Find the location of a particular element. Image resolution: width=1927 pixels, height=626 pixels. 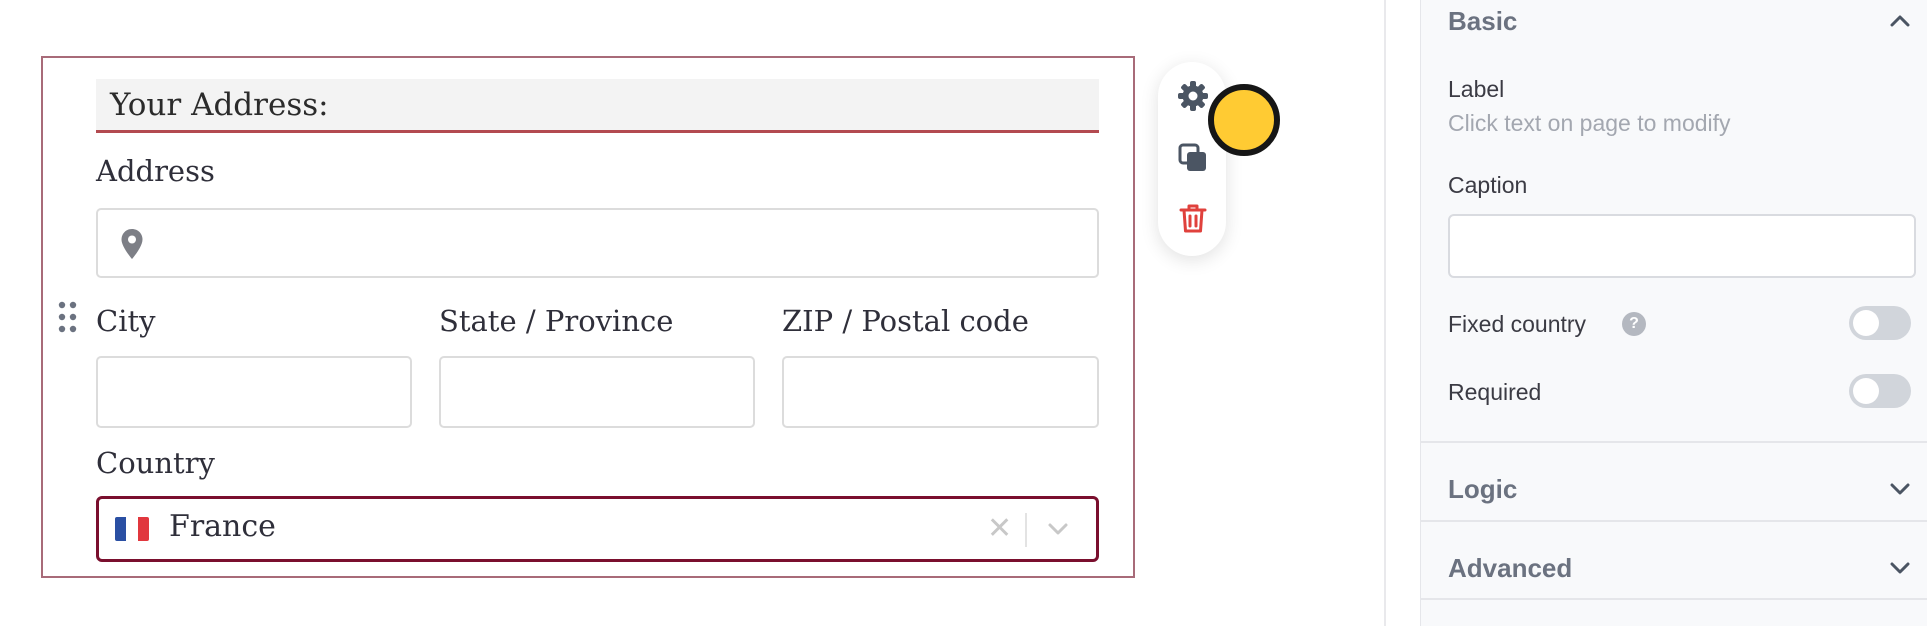

help-icon: ? is located at coordinates (1634, 324).